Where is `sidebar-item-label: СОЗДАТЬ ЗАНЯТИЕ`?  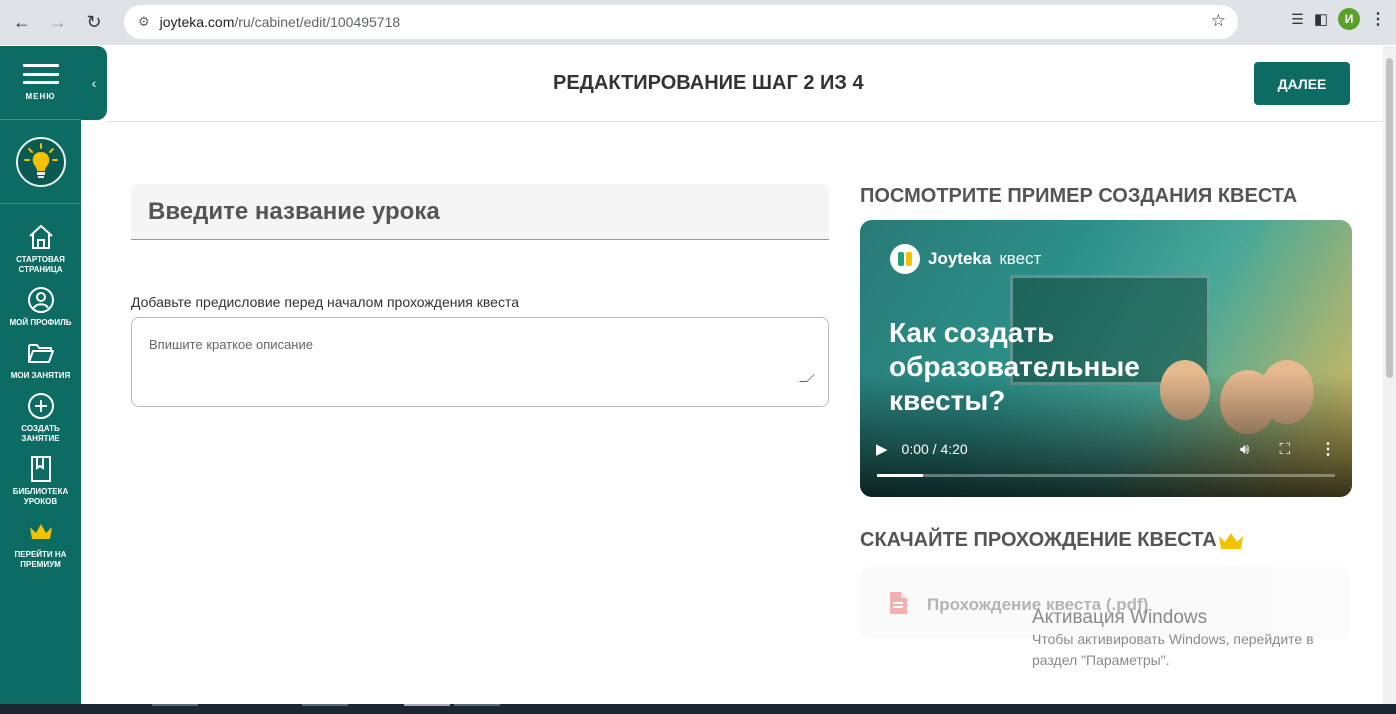
sidebar-item-label: СОЗДАТЬ ЗАНЯТИЕ is located at coordinates (40, 433).